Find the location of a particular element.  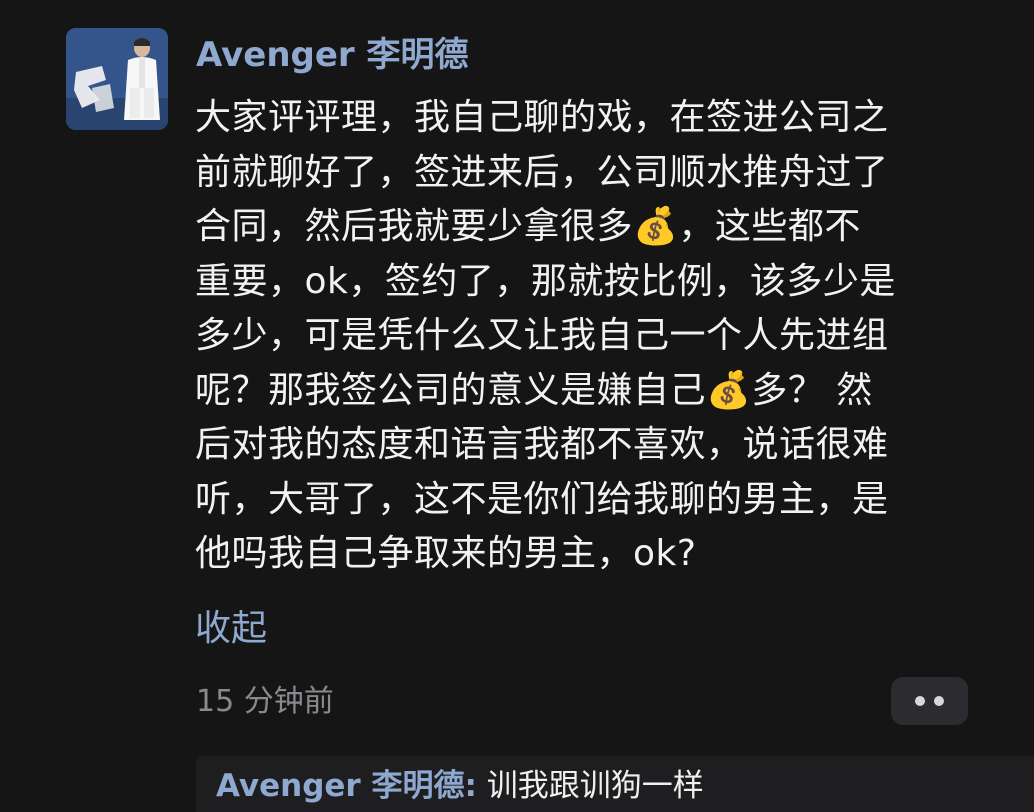

more-dots-icon is located at coordinates (920, 701).